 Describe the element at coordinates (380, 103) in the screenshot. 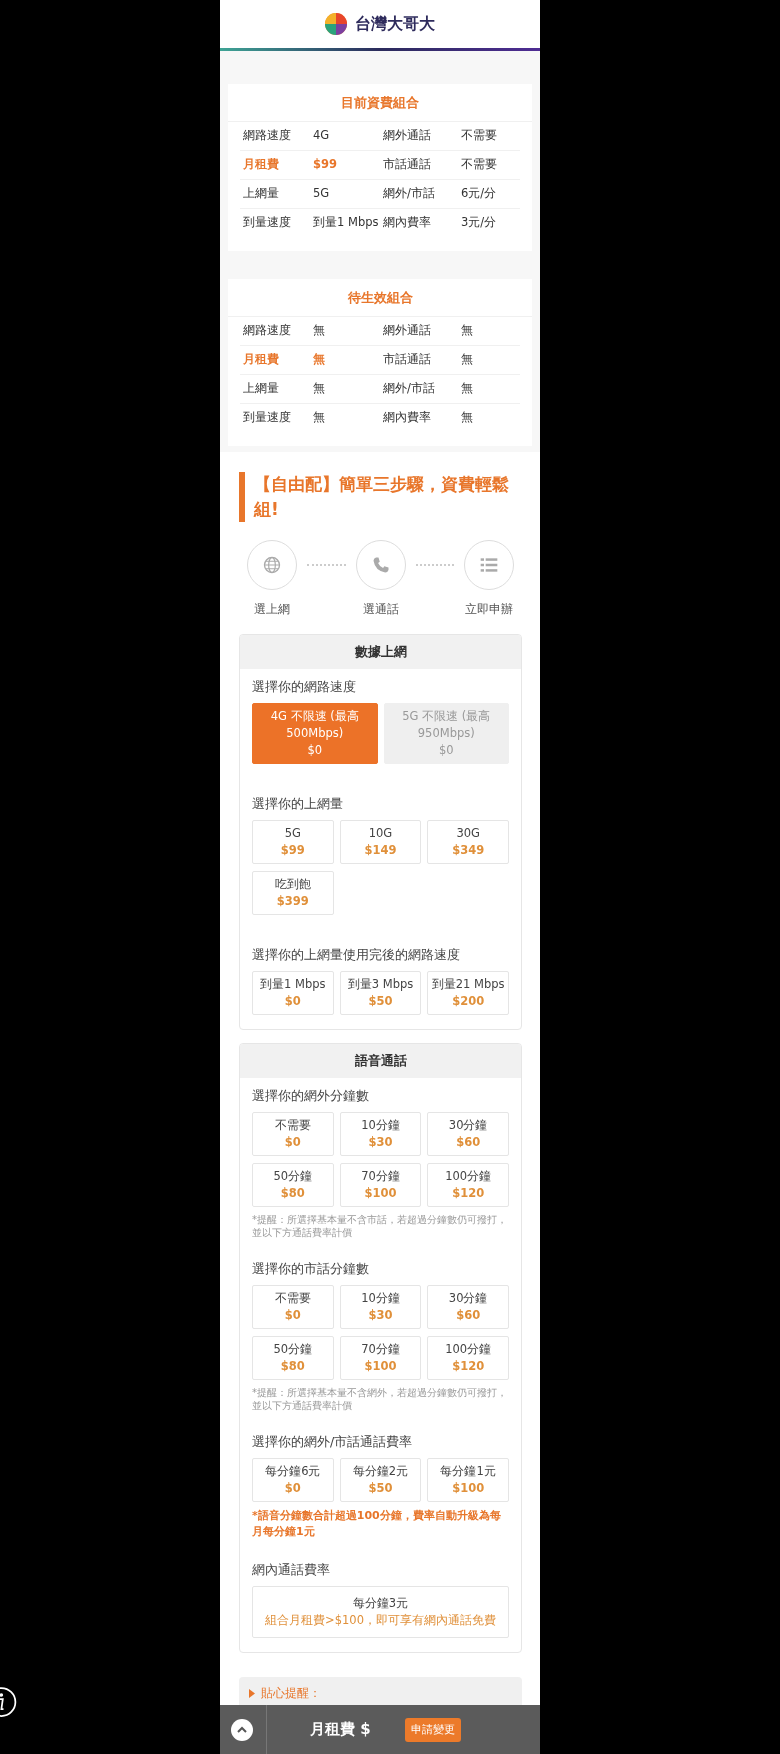

I see `plan-title: 目前資費組合` at that location.